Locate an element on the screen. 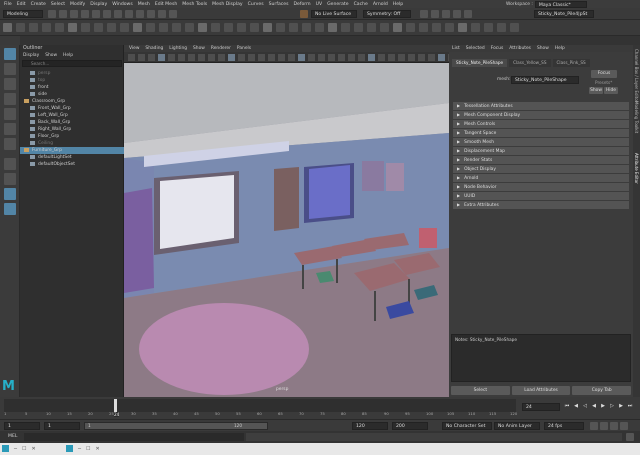  hypershade-icon is located at coordinates (457, 14).